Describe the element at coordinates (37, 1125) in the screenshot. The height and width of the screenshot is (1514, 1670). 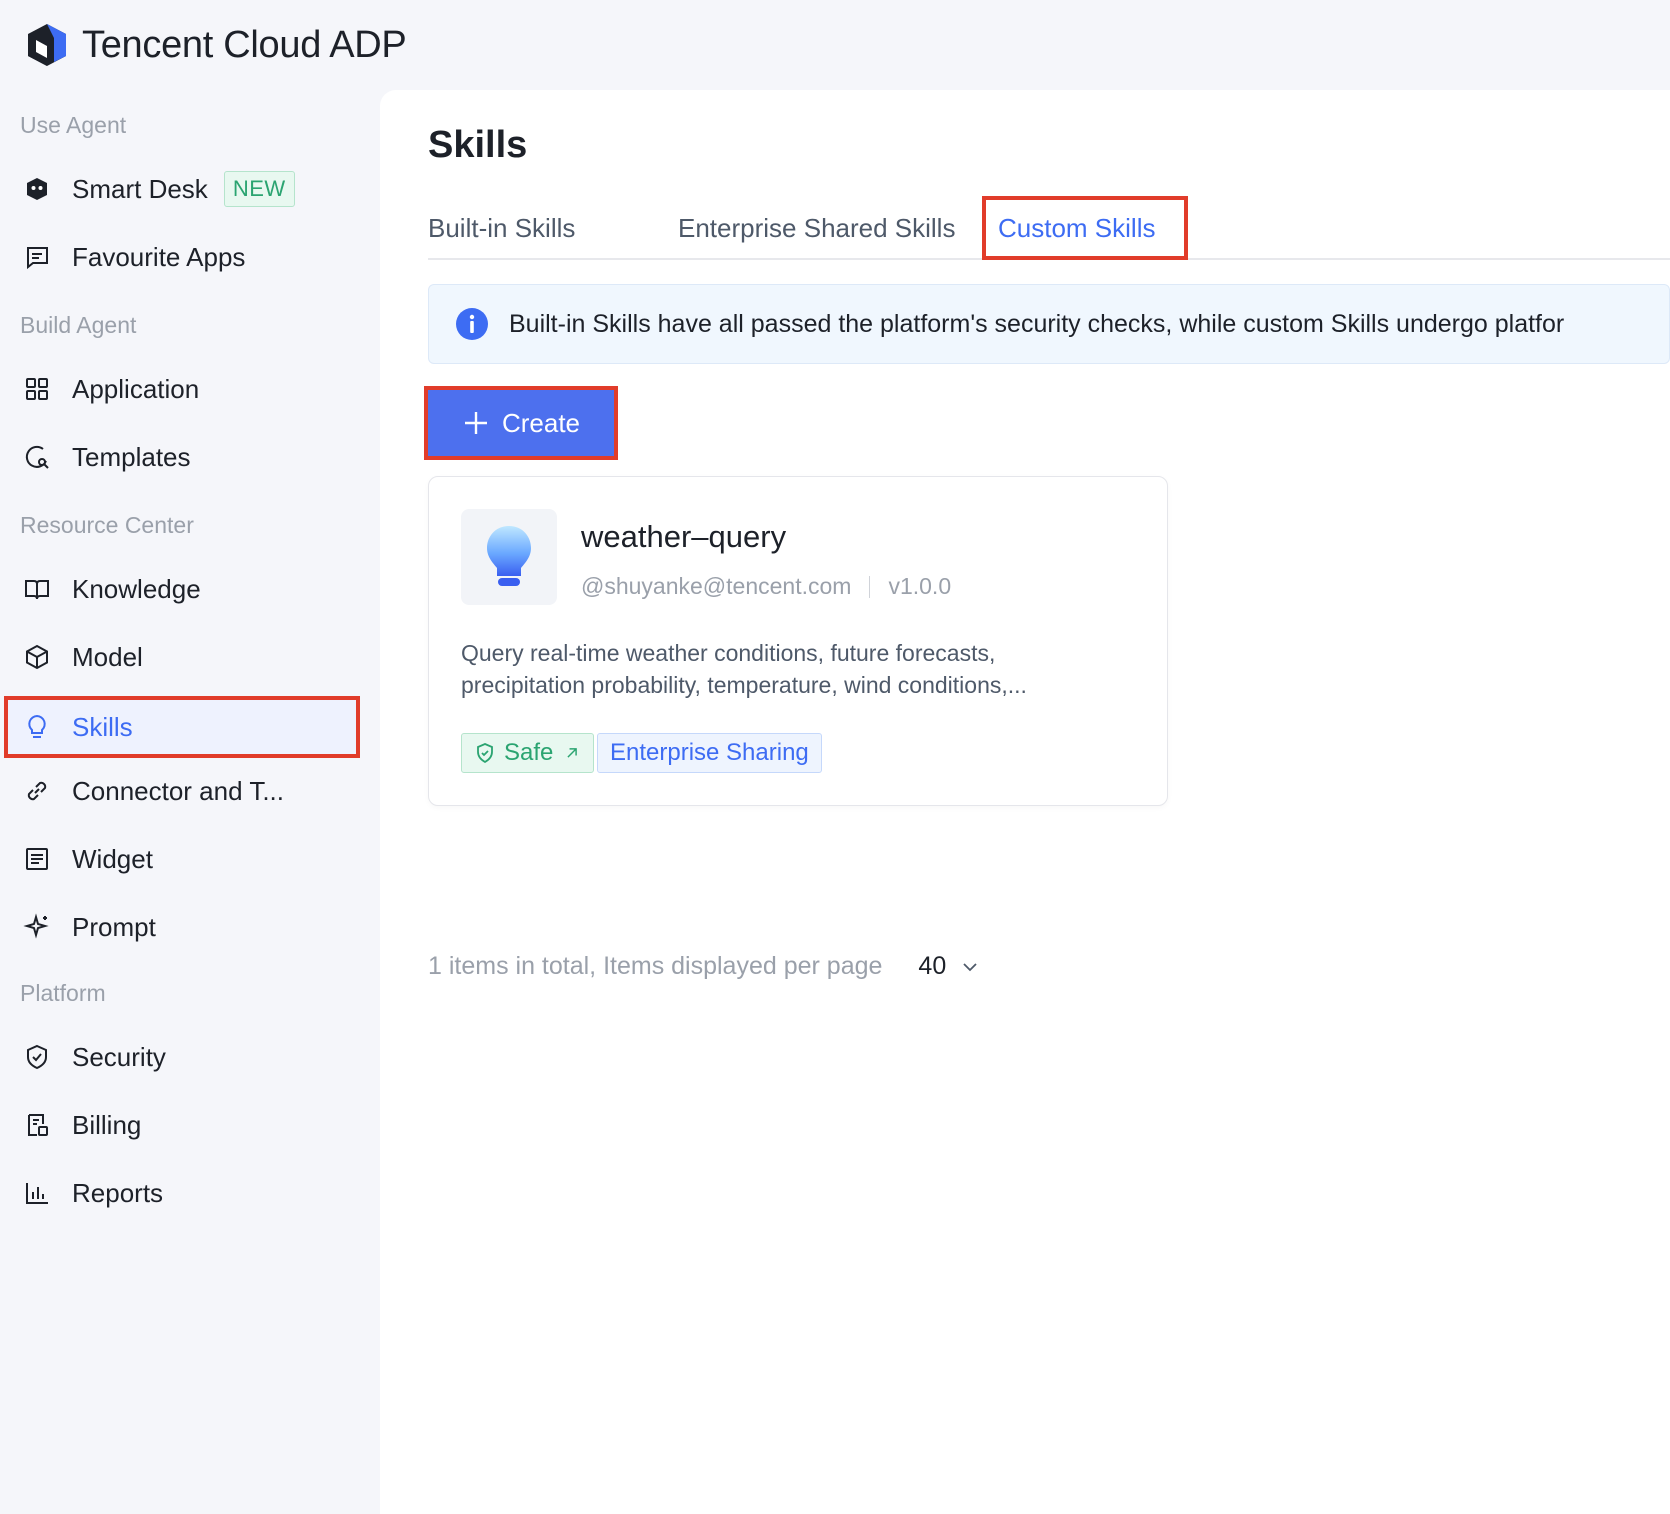
I see `billing-icon` at that location.